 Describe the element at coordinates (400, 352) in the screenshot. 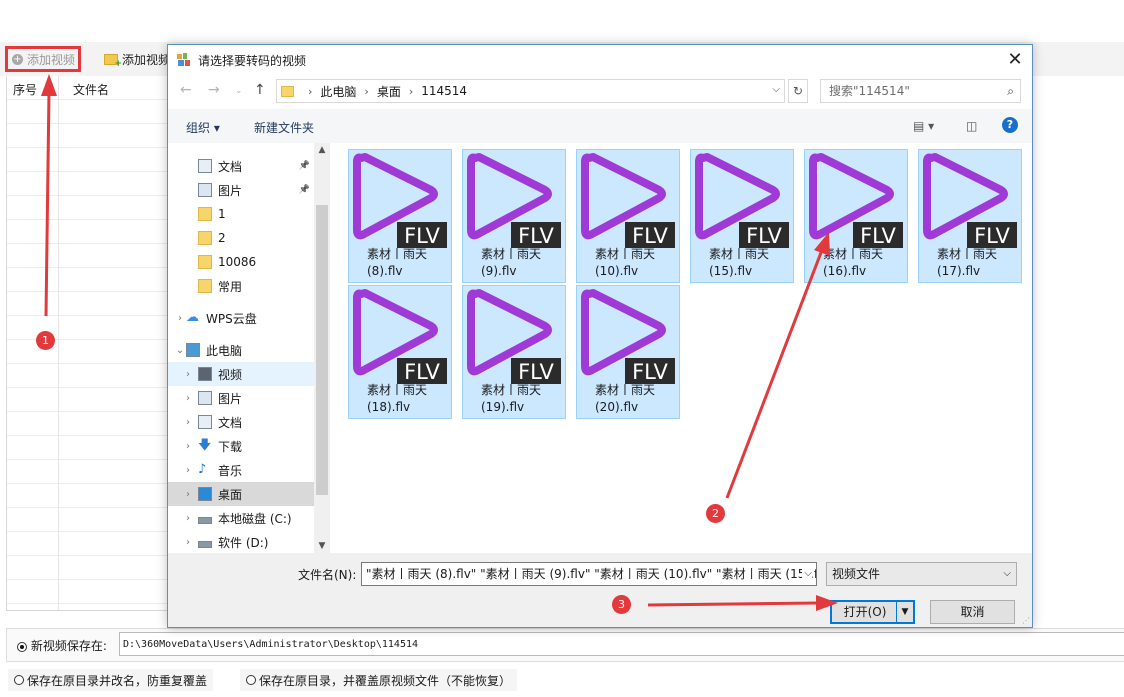

I see `file-tile: FLV 素材丨雨天 (18).flv` at that location.